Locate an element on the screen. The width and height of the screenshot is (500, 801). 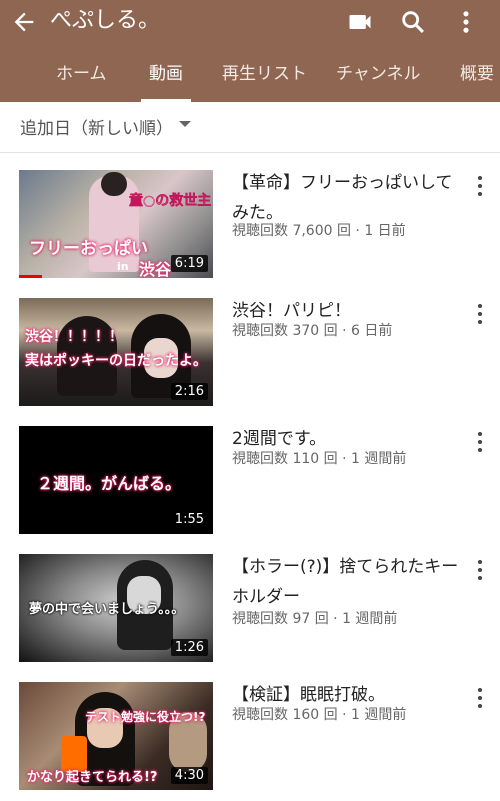
video-meta: 視聴回数 7,600 回 · 1 日前 is located at coordinates (319, 231).